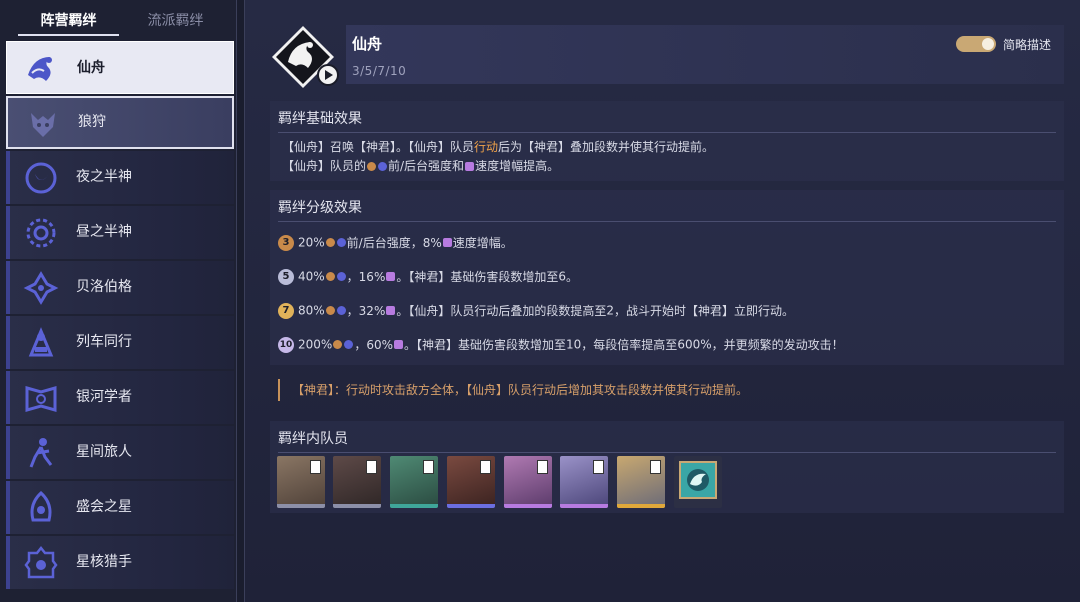  Describe the element at coordinates (1027, 45) in the screenshot. I see `brief-description-label: 简略描述` at that location.